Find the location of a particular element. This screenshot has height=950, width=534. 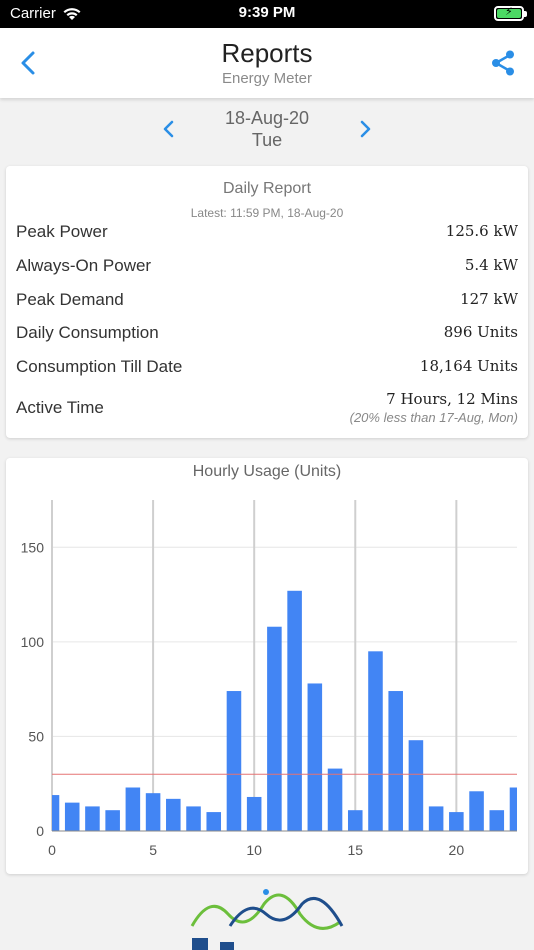

peak-demand-row: Peak Demand 127 kW is located at coordinates (267, 303).